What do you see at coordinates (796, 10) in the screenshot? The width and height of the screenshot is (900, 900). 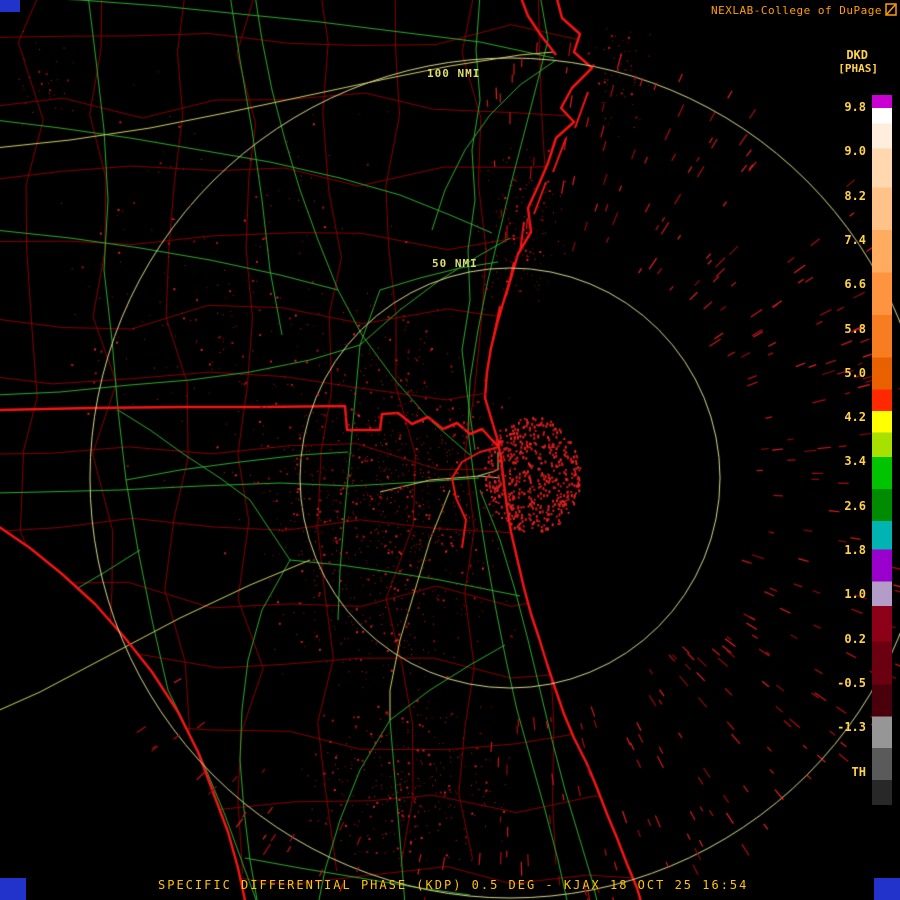 I see `brand-text: NEXLAB-College of DuPage` at bounding box center [796, 10].